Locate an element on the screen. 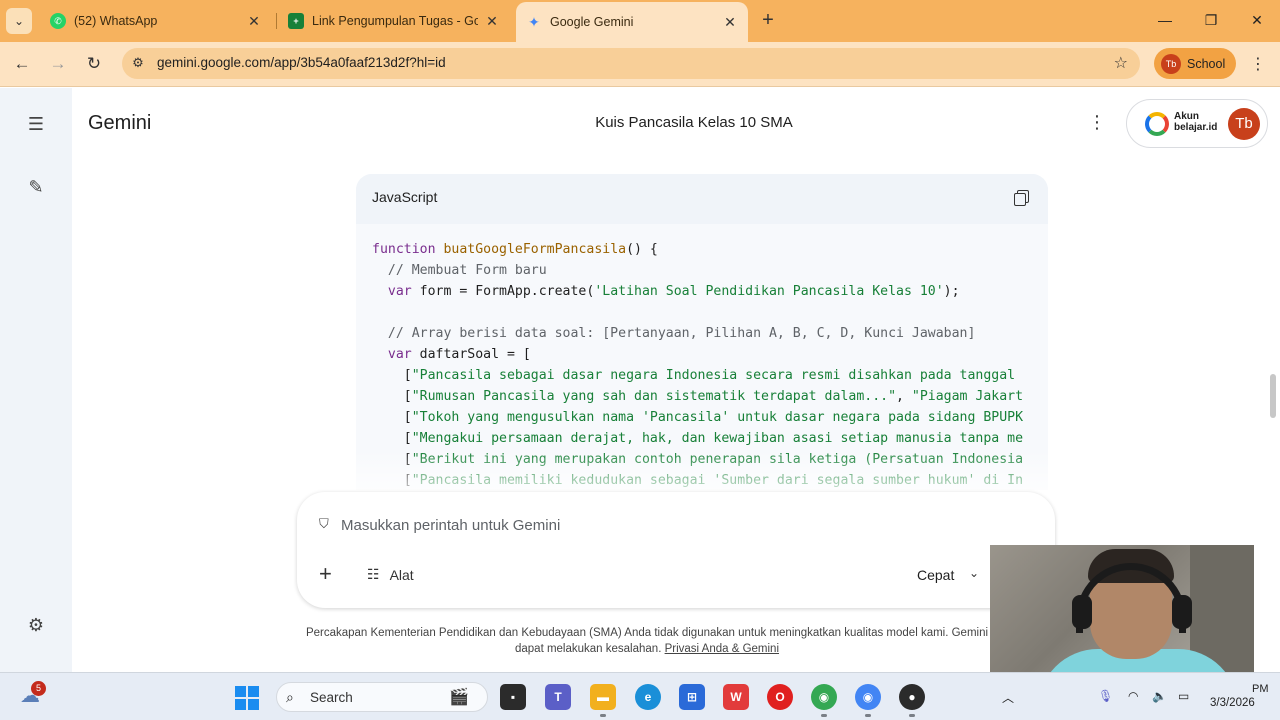 The image size is (1280, 720). minimize-icon: — is located at coordinates (1165, 20).